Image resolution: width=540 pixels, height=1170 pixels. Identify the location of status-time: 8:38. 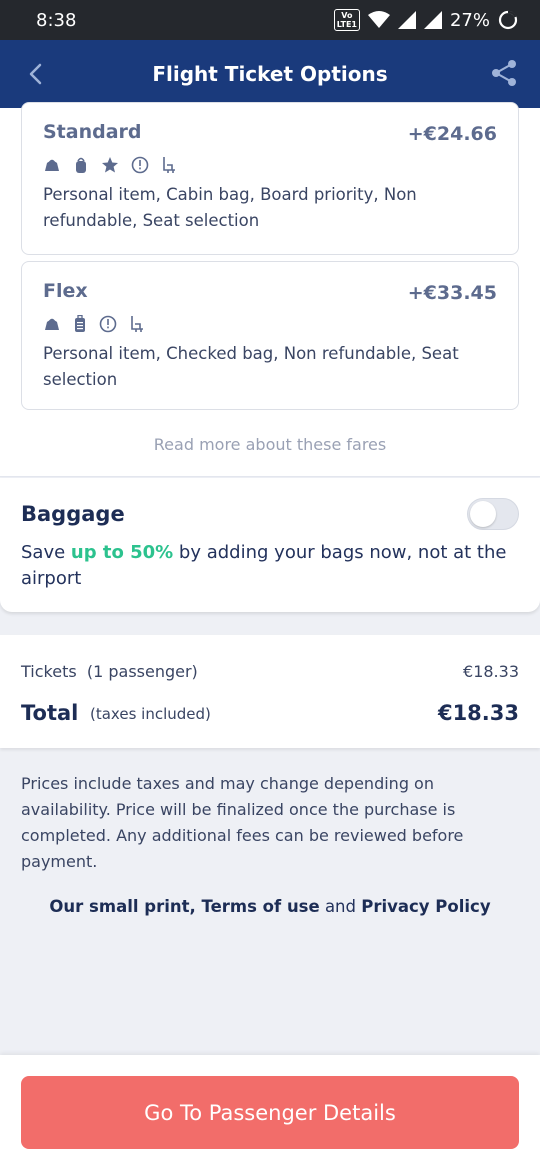
(56, 20).